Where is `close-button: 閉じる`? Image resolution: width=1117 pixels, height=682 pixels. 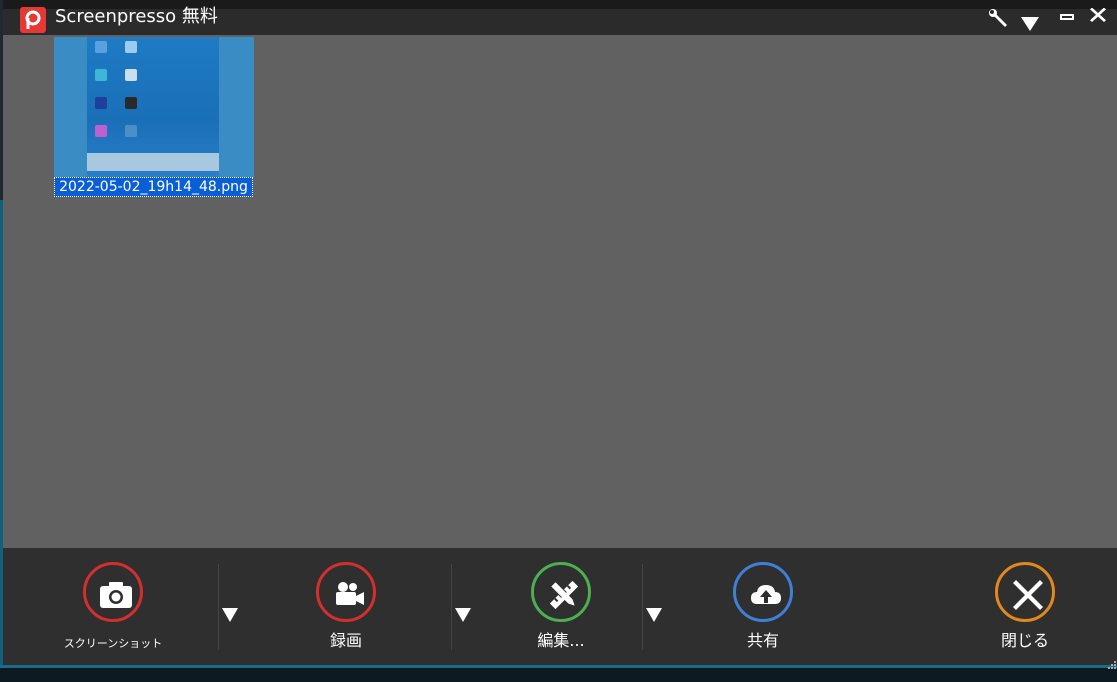 close-button: 閉じる is located at coordinates (1027, 612).